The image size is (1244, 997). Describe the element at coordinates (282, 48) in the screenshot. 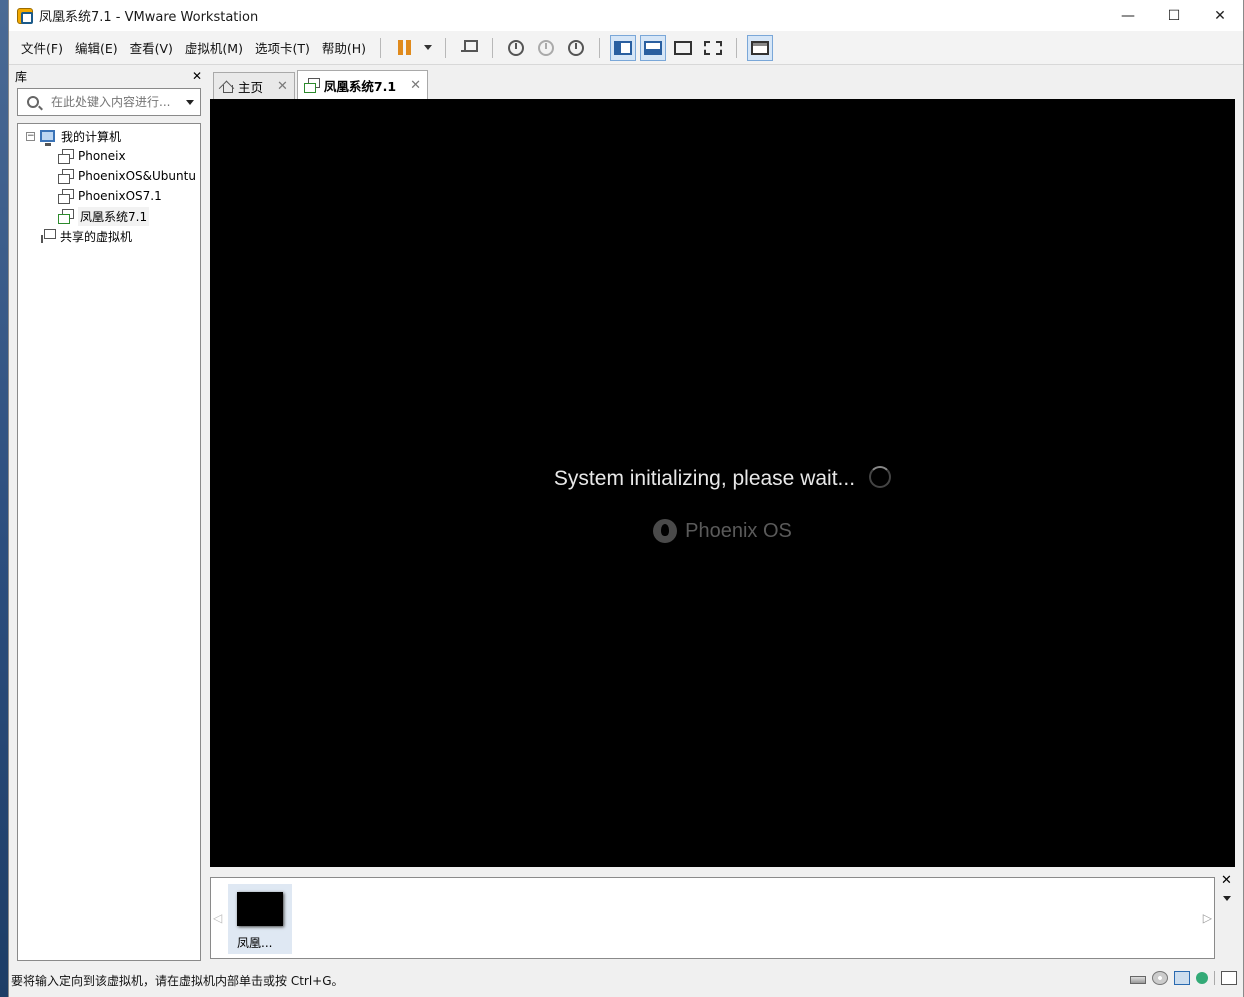

I see `menu-tabs: 选项卡(T)` at that location.